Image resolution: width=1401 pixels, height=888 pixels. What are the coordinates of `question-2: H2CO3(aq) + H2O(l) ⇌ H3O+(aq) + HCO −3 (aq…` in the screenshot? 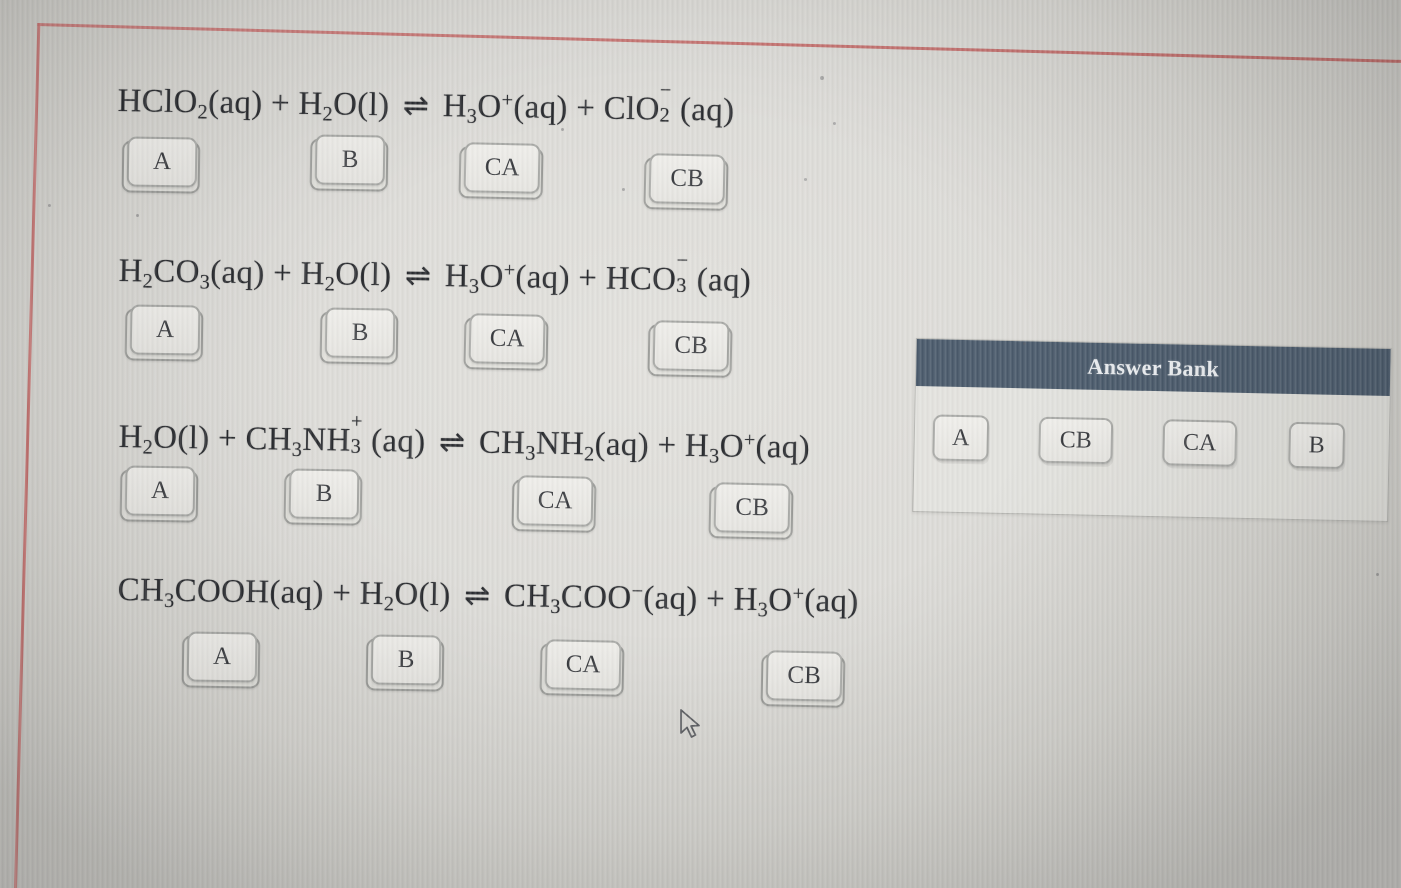 It's located at (435, 273).